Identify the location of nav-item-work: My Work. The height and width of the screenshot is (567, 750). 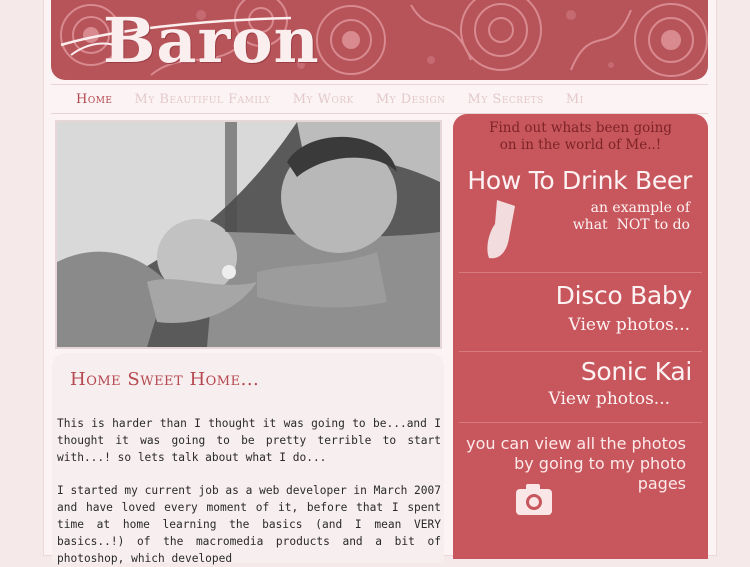
(323, 99).